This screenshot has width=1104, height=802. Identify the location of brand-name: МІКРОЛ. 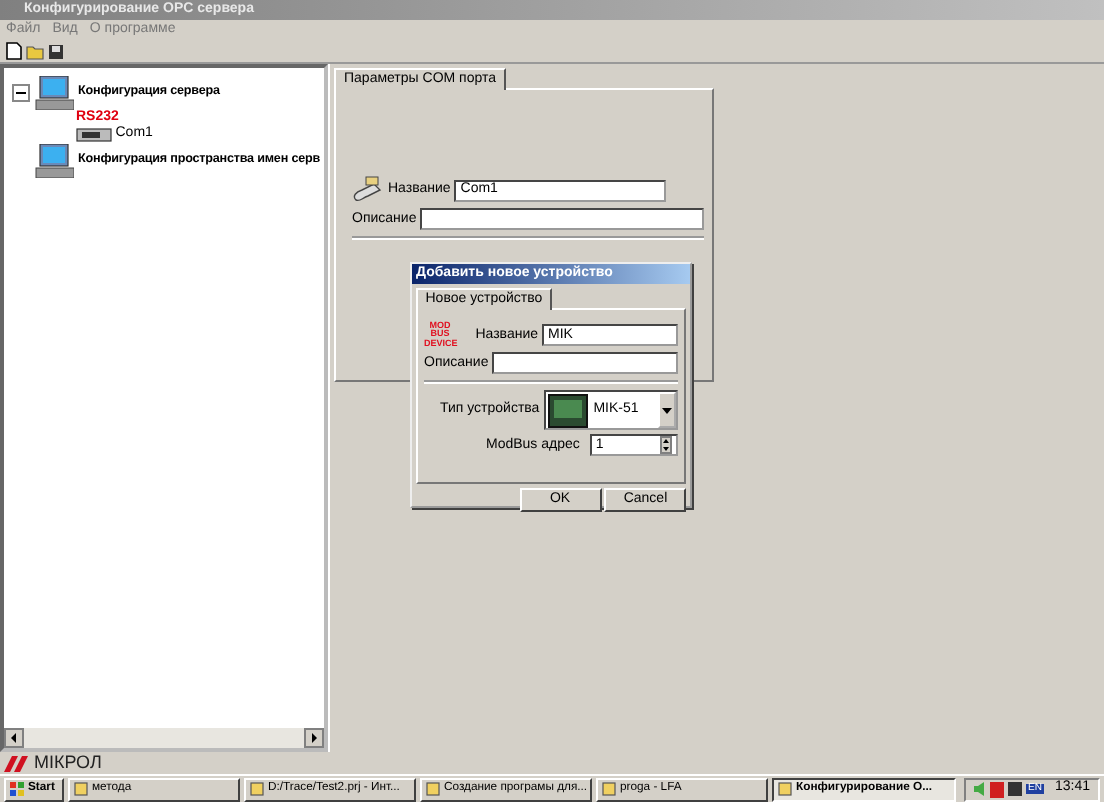
(68, 763).